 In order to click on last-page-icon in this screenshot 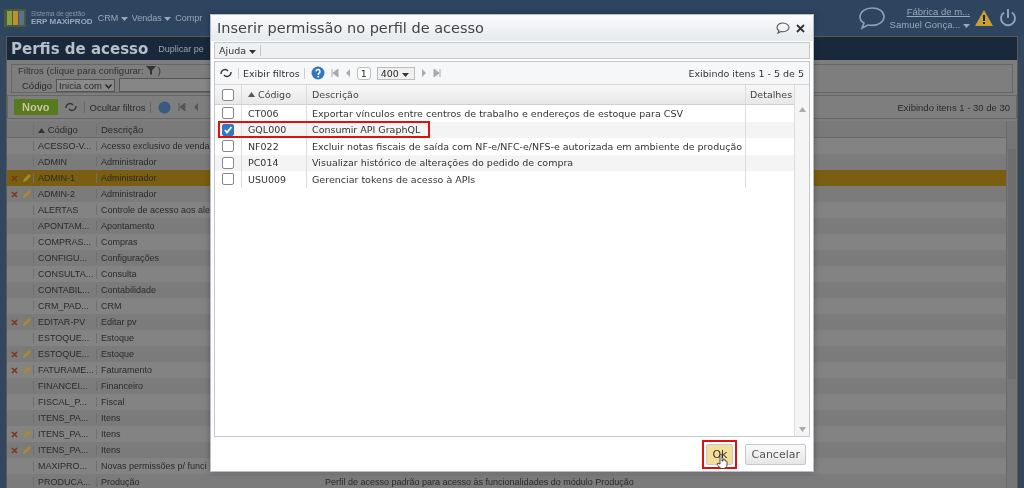, I will do `click(436, 73)`.